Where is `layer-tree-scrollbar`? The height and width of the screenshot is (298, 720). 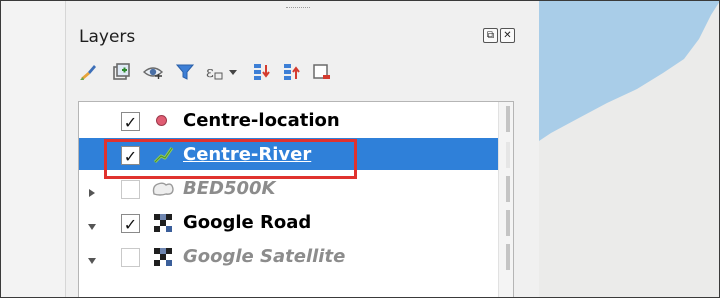 layer-tree-scrollbar is located at coordinates (505, 199).